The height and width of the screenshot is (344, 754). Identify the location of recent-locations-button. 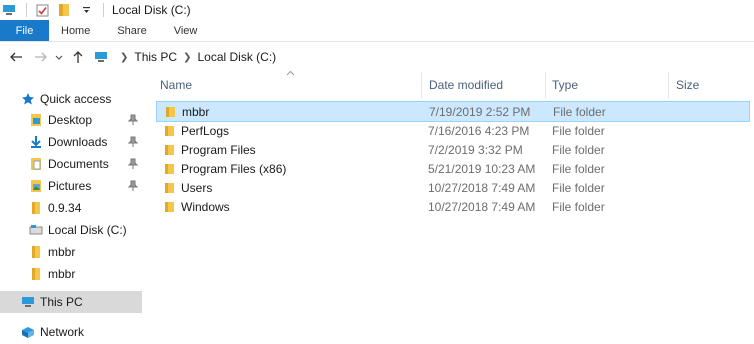
(59, 57).